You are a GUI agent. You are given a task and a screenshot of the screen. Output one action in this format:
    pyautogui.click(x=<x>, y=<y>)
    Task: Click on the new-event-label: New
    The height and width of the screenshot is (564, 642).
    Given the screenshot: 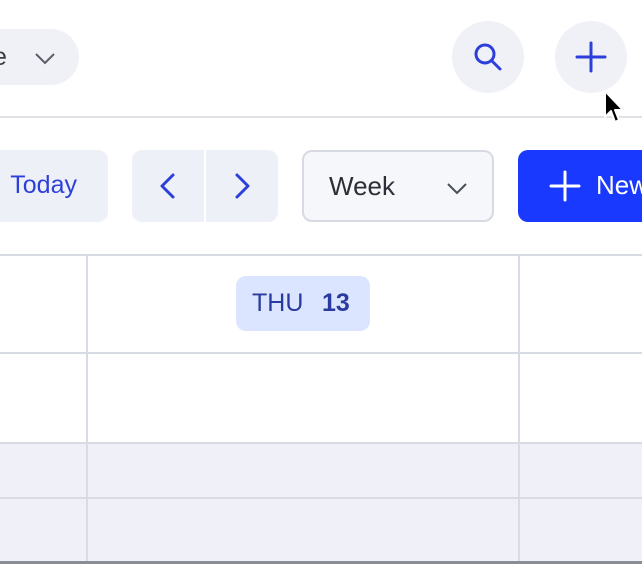 What is the action you would take?
    pyautogui.click(x=619, y=185)
    